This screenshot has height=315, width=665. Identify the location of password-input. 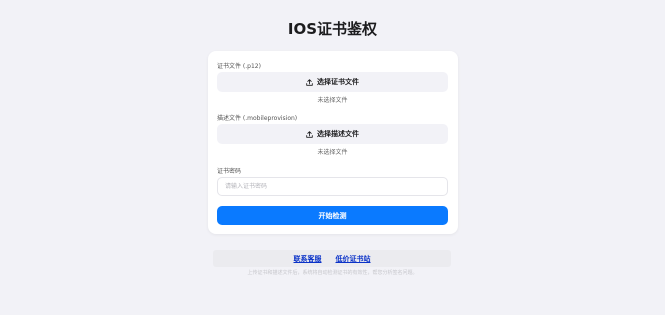
(332, 186).